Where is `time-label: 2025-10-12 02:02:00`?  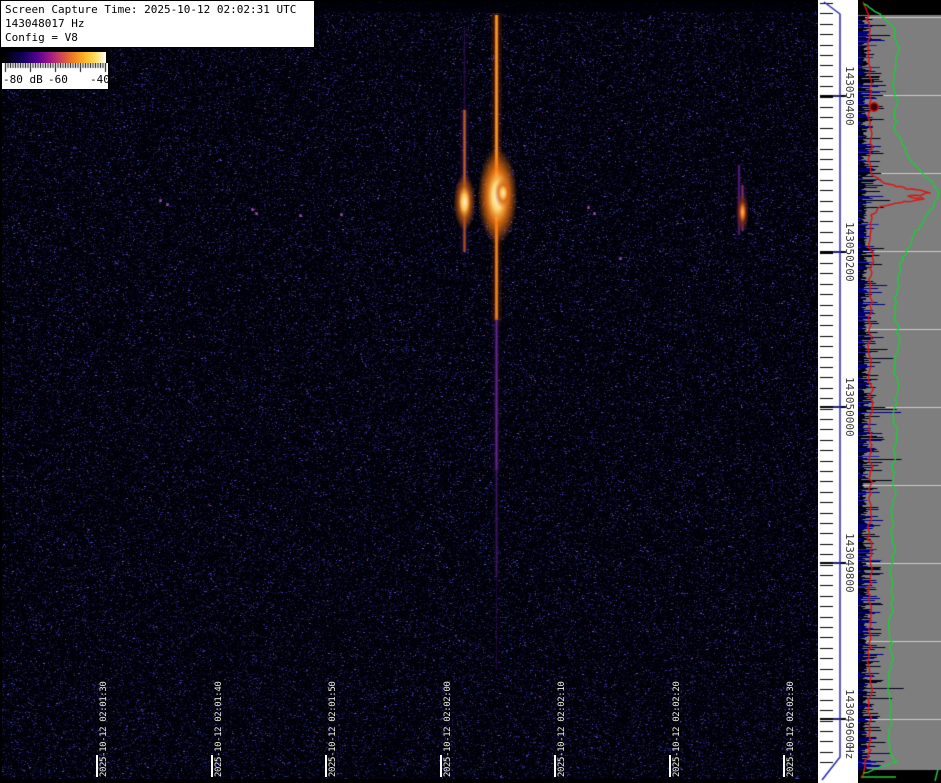 time-label: 2025-10-12 02:02:00 is located at coordinates (448, 729).